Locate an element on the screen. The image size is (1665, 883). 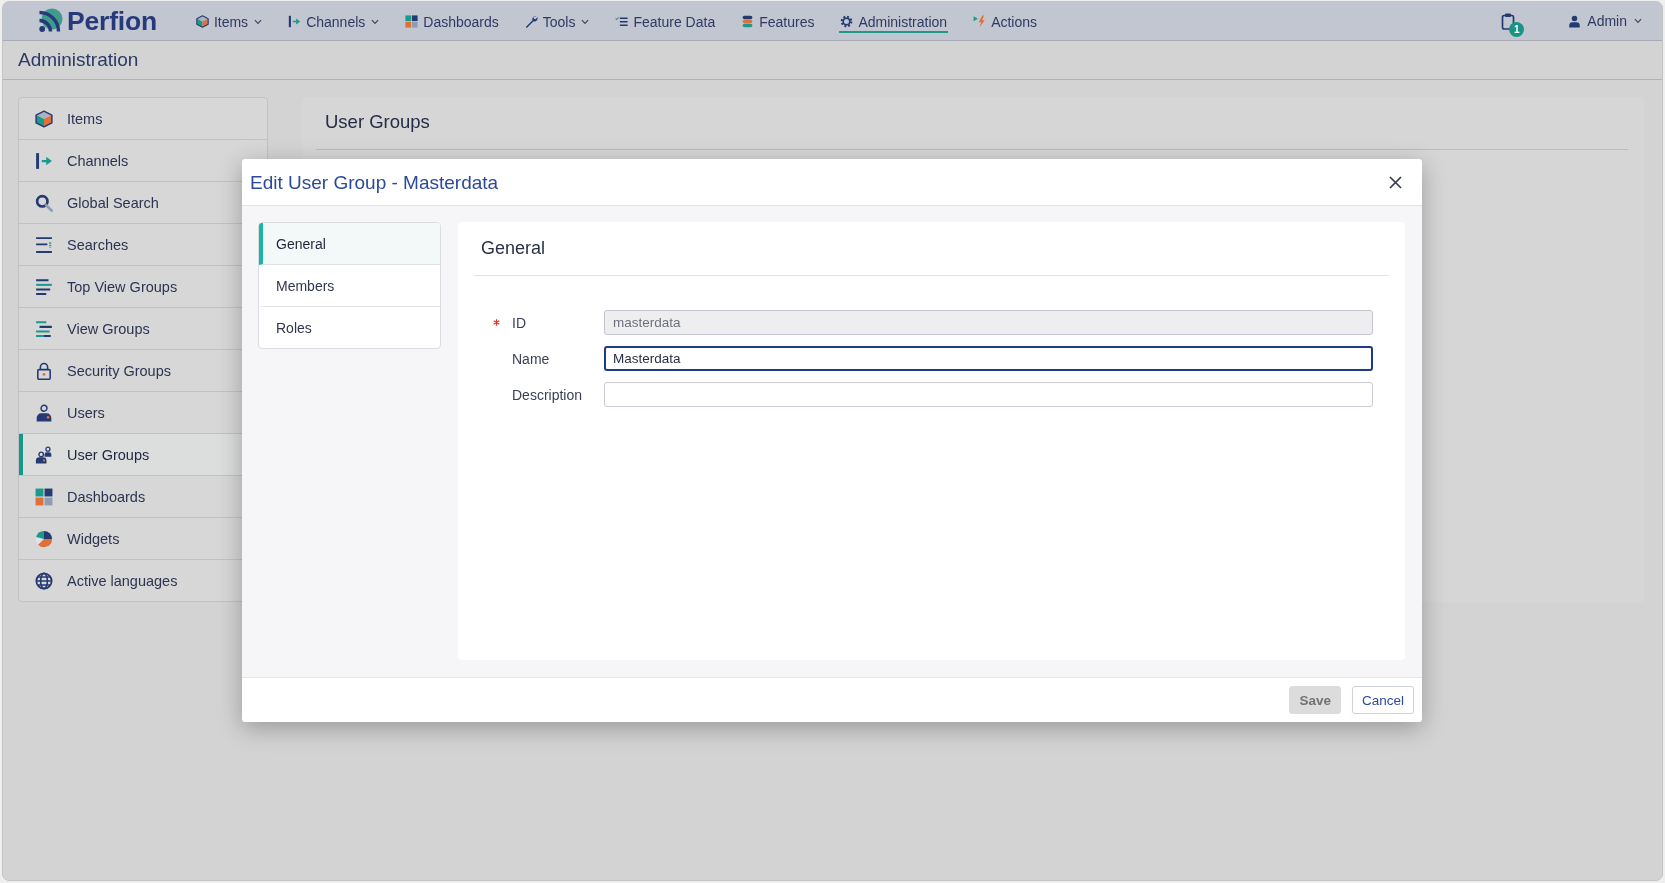
field-label: ID is located at coordinates (519, 322).